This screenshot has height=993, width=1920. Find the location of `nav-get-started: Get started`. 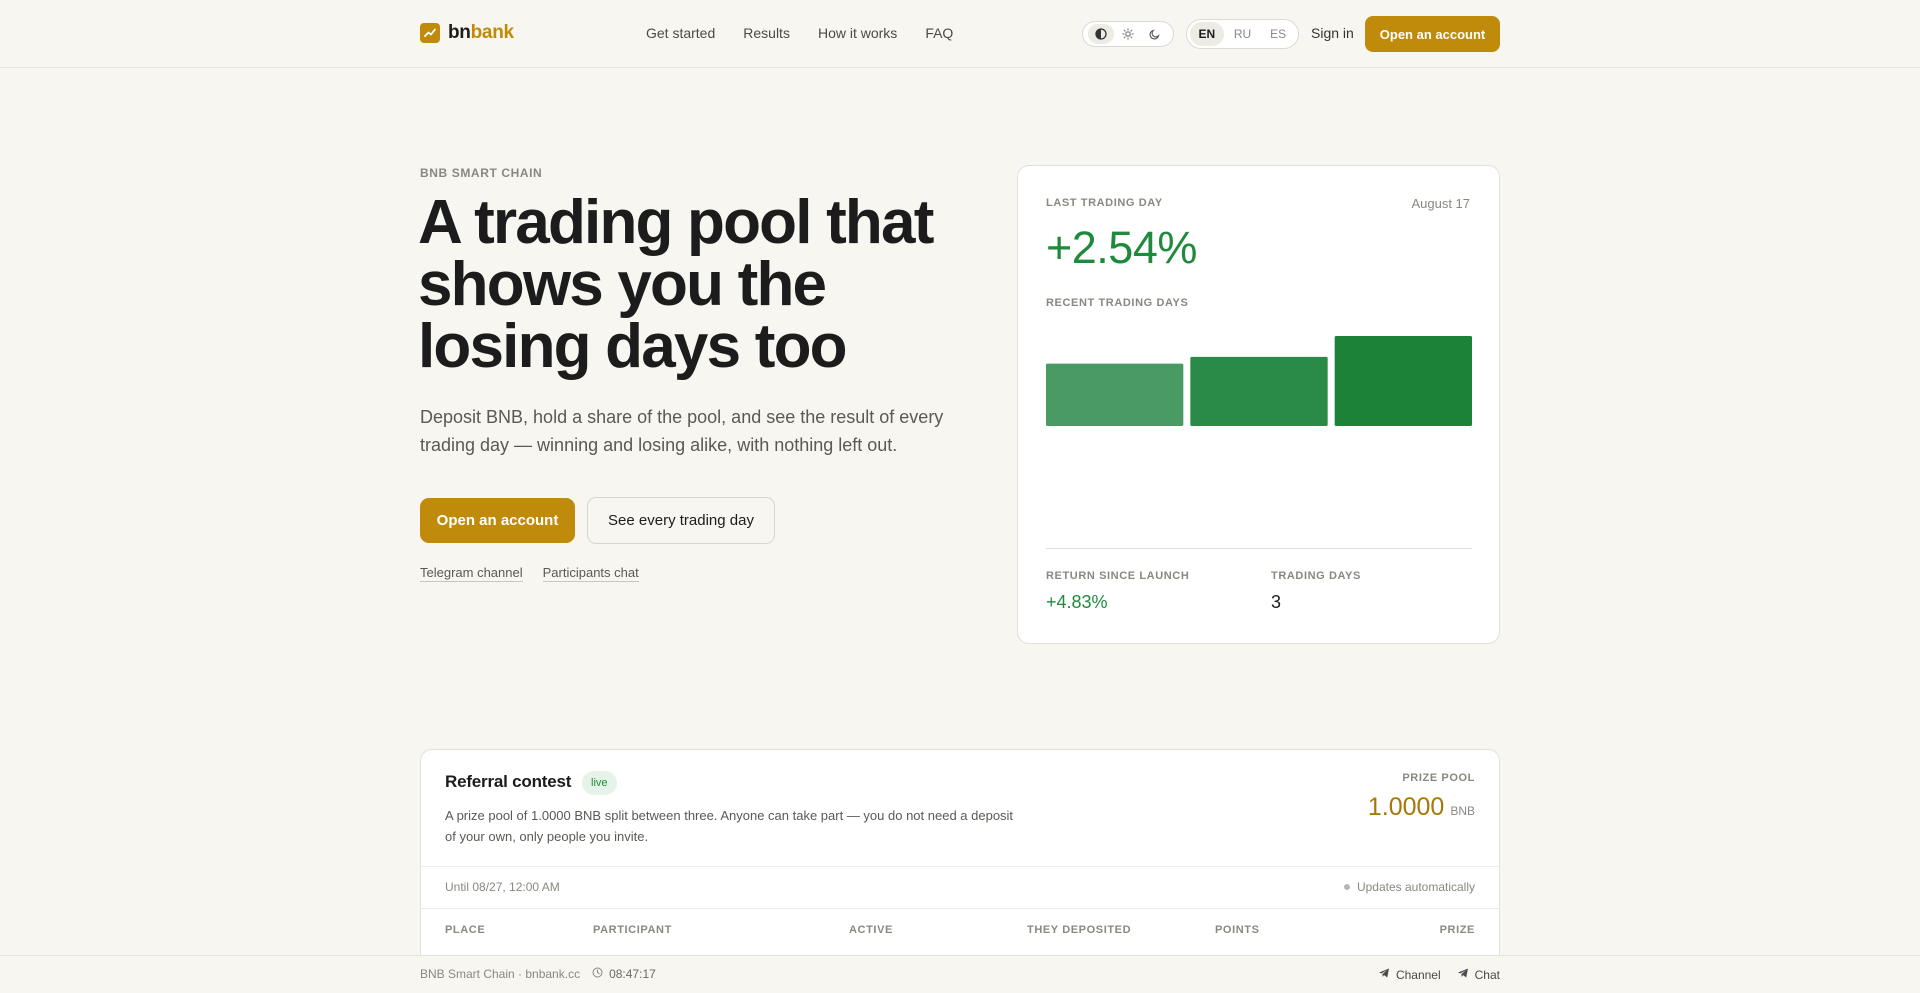

nav-get-started: Get started is located at coordinates (680, 33).